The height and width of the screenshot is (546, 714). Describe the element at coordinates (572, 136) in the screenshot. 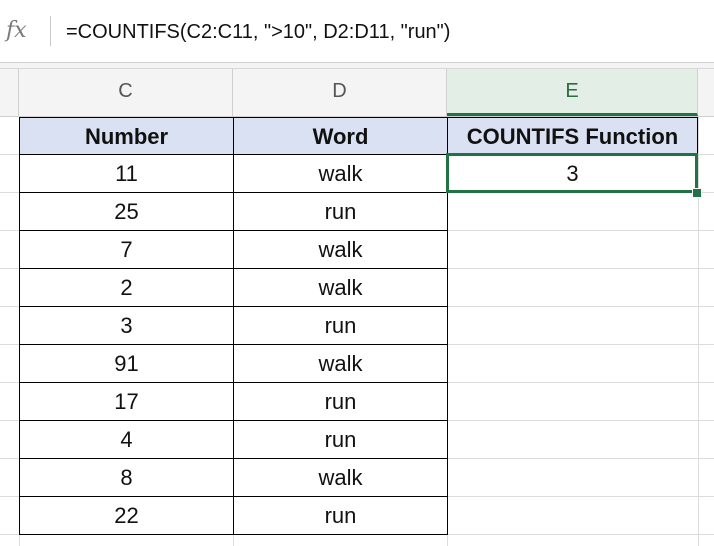

I see `header-cell-countifs: COUNTIFS Function` at that location.